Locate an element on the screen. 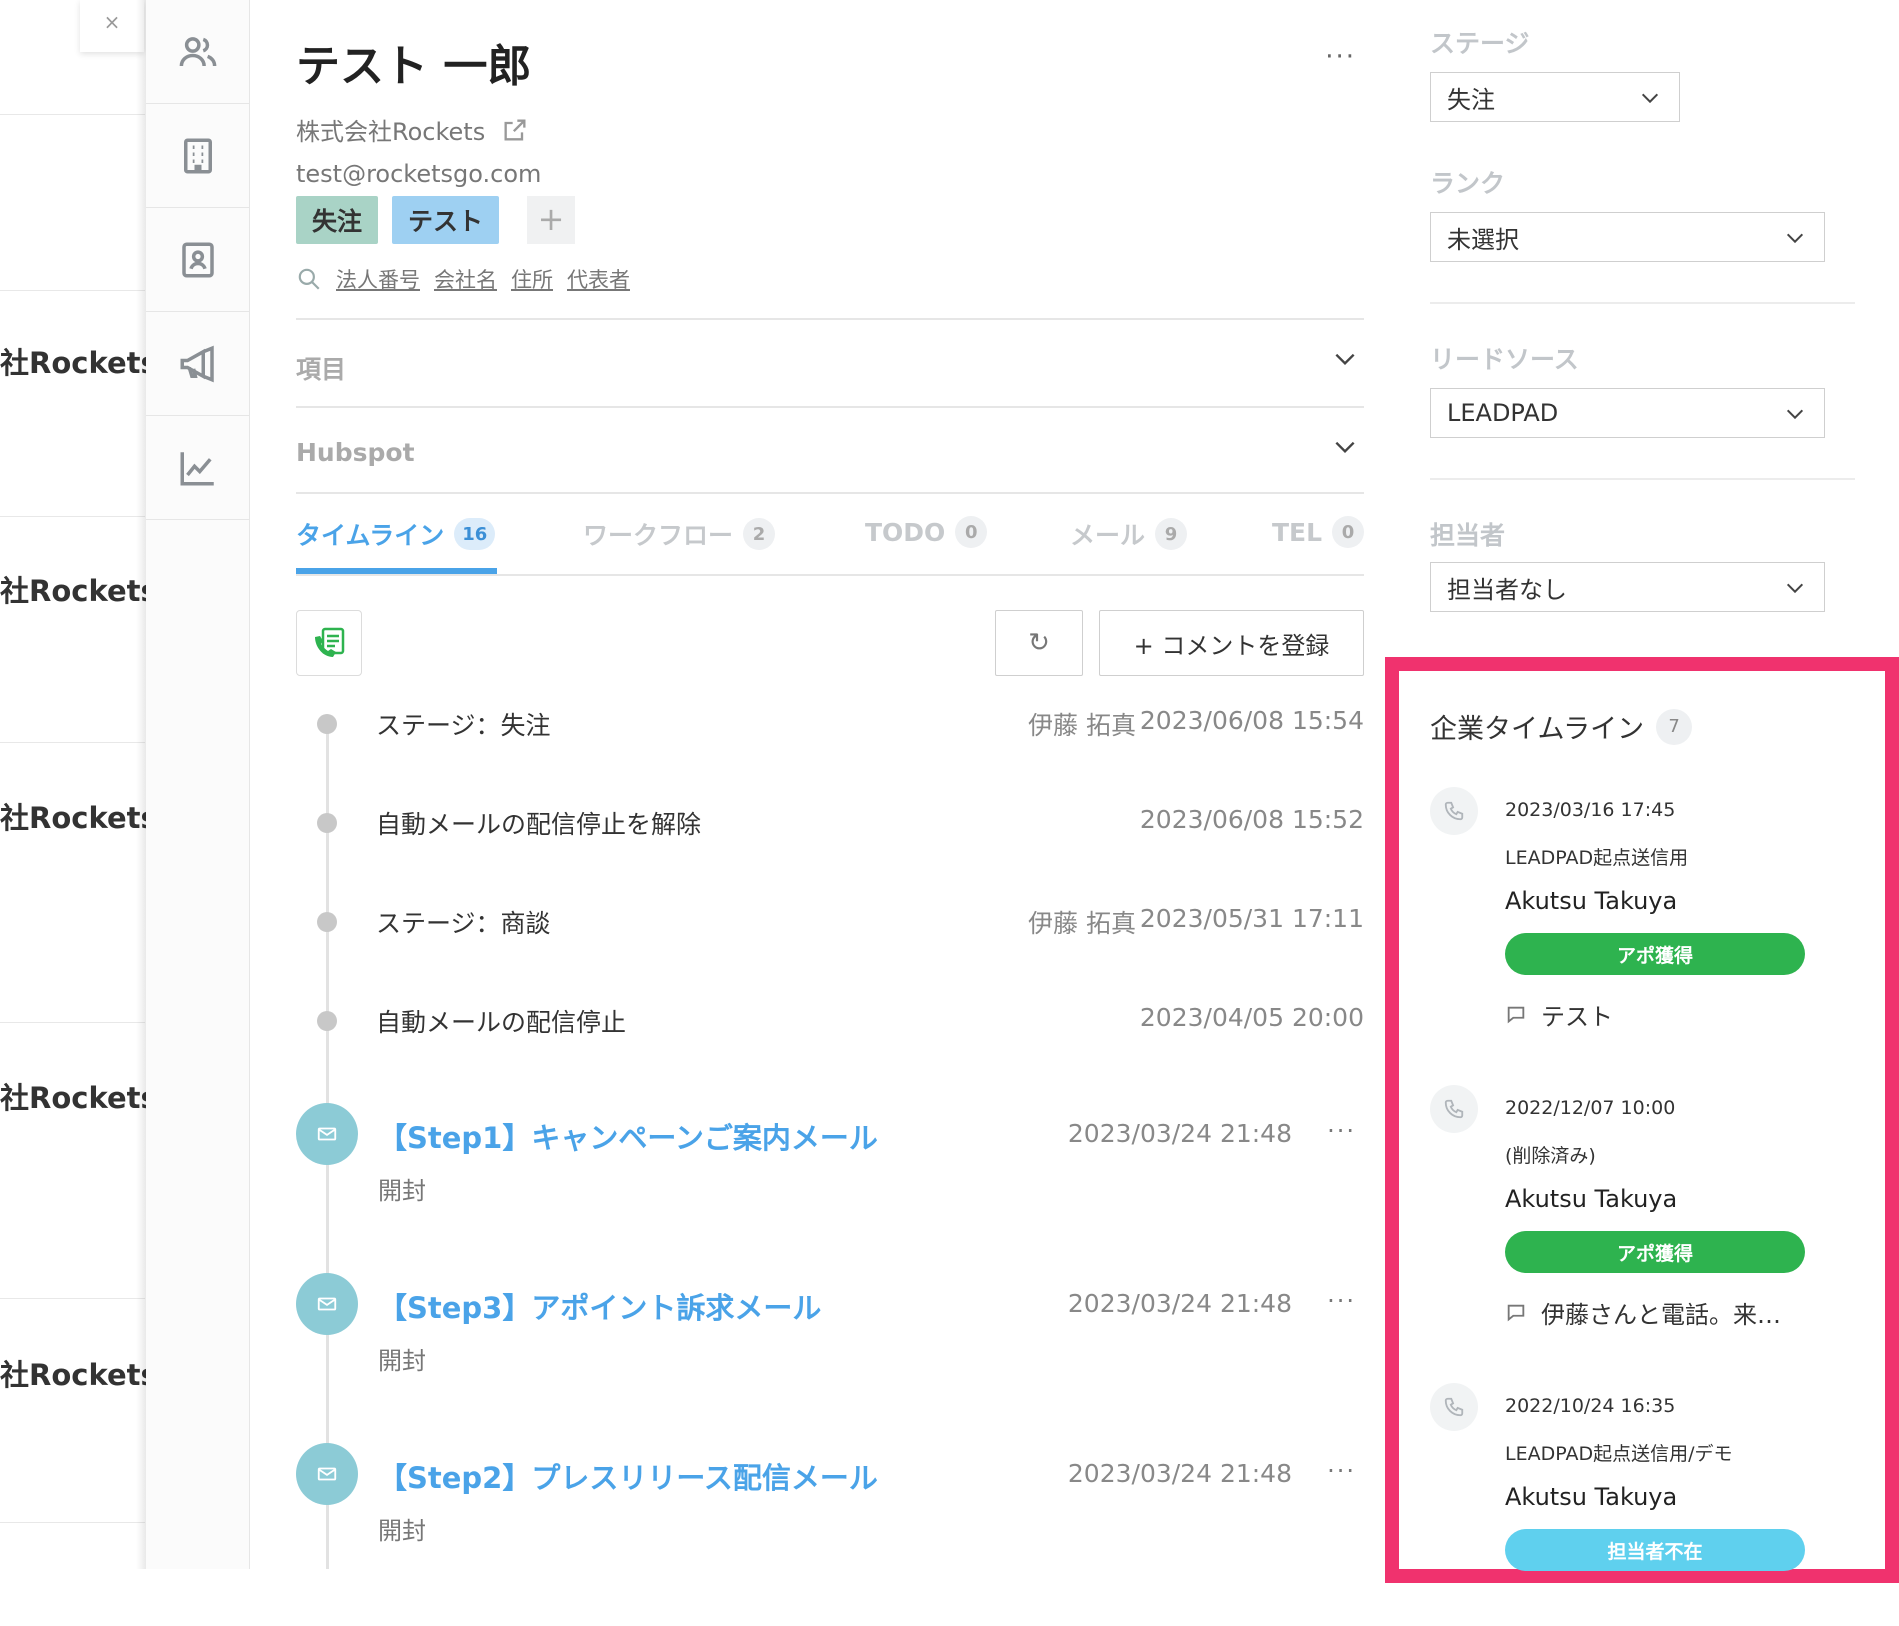  company-timeline-header: 企業タイムライン 7 is located at coordinates (1561, 726).